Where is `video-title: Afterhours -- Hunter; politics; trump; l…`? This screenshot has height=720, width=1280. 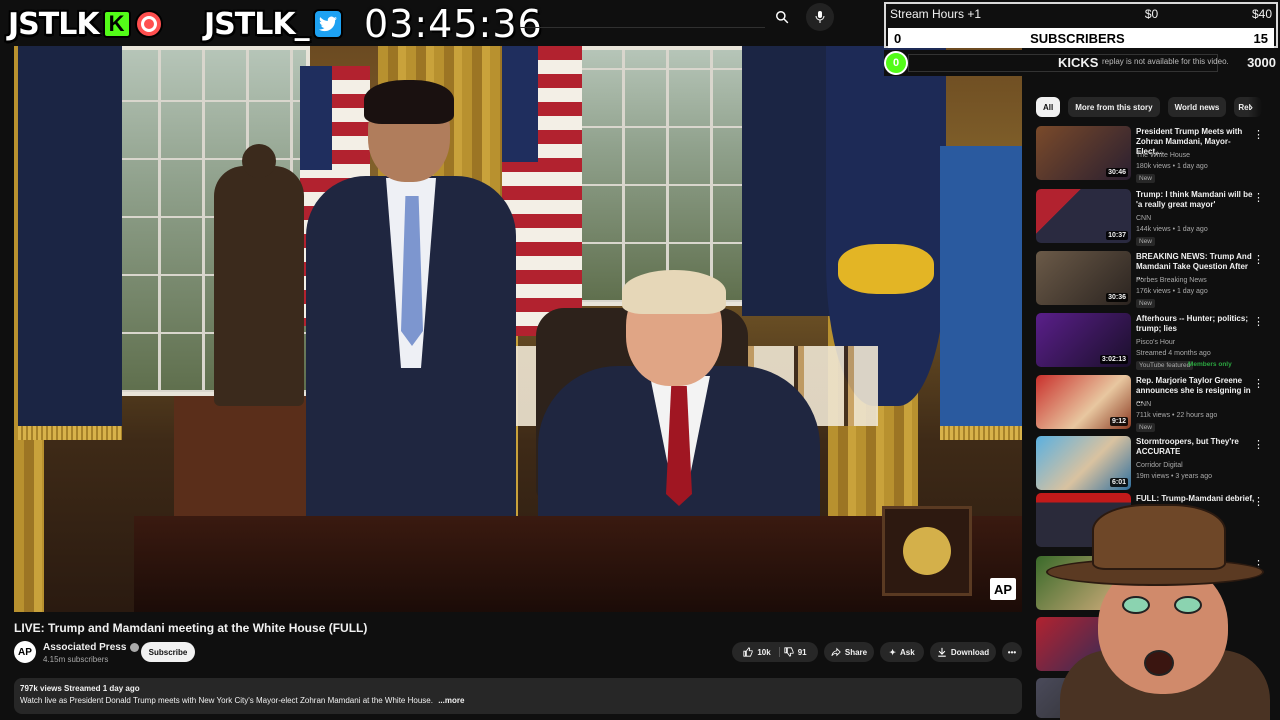
video-title: Afterhours -- Hunter; politics; trump; l… is located at coordinates (1192, 323).